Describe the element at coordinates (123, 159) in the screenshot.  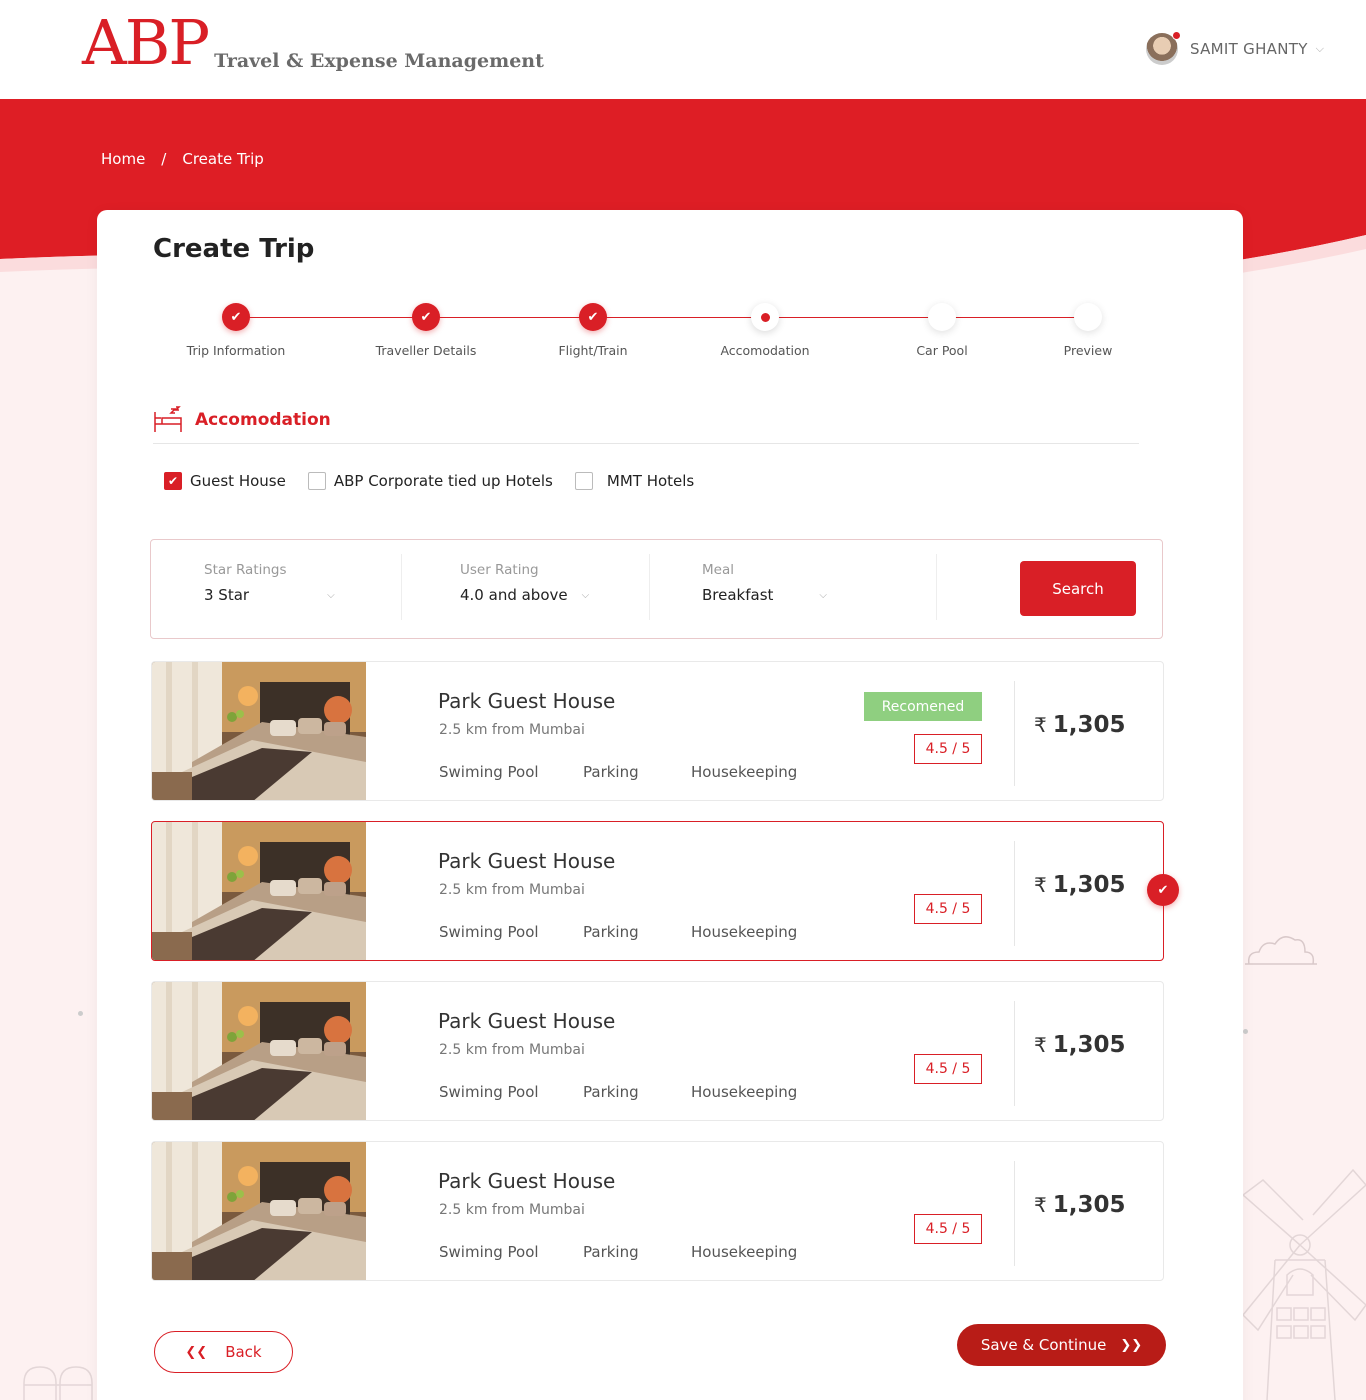
I see `breadcrumb-home: Home` at that location.